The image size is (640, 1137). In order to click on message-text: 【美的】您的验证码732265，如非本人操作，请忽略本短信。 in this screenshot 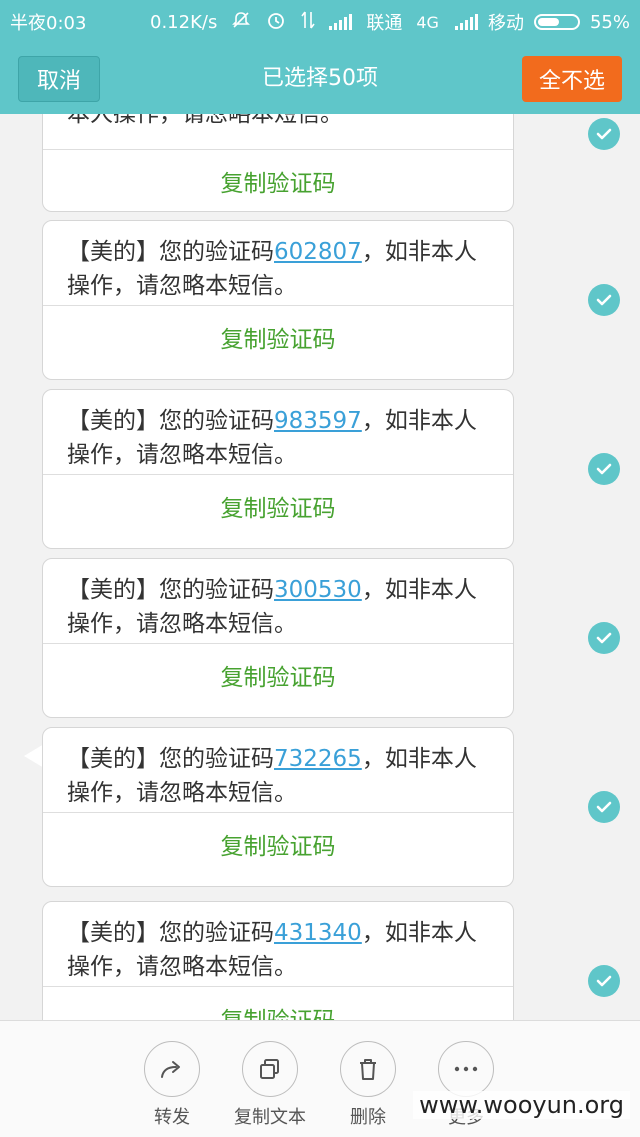, I will do `click(272, 776)`.